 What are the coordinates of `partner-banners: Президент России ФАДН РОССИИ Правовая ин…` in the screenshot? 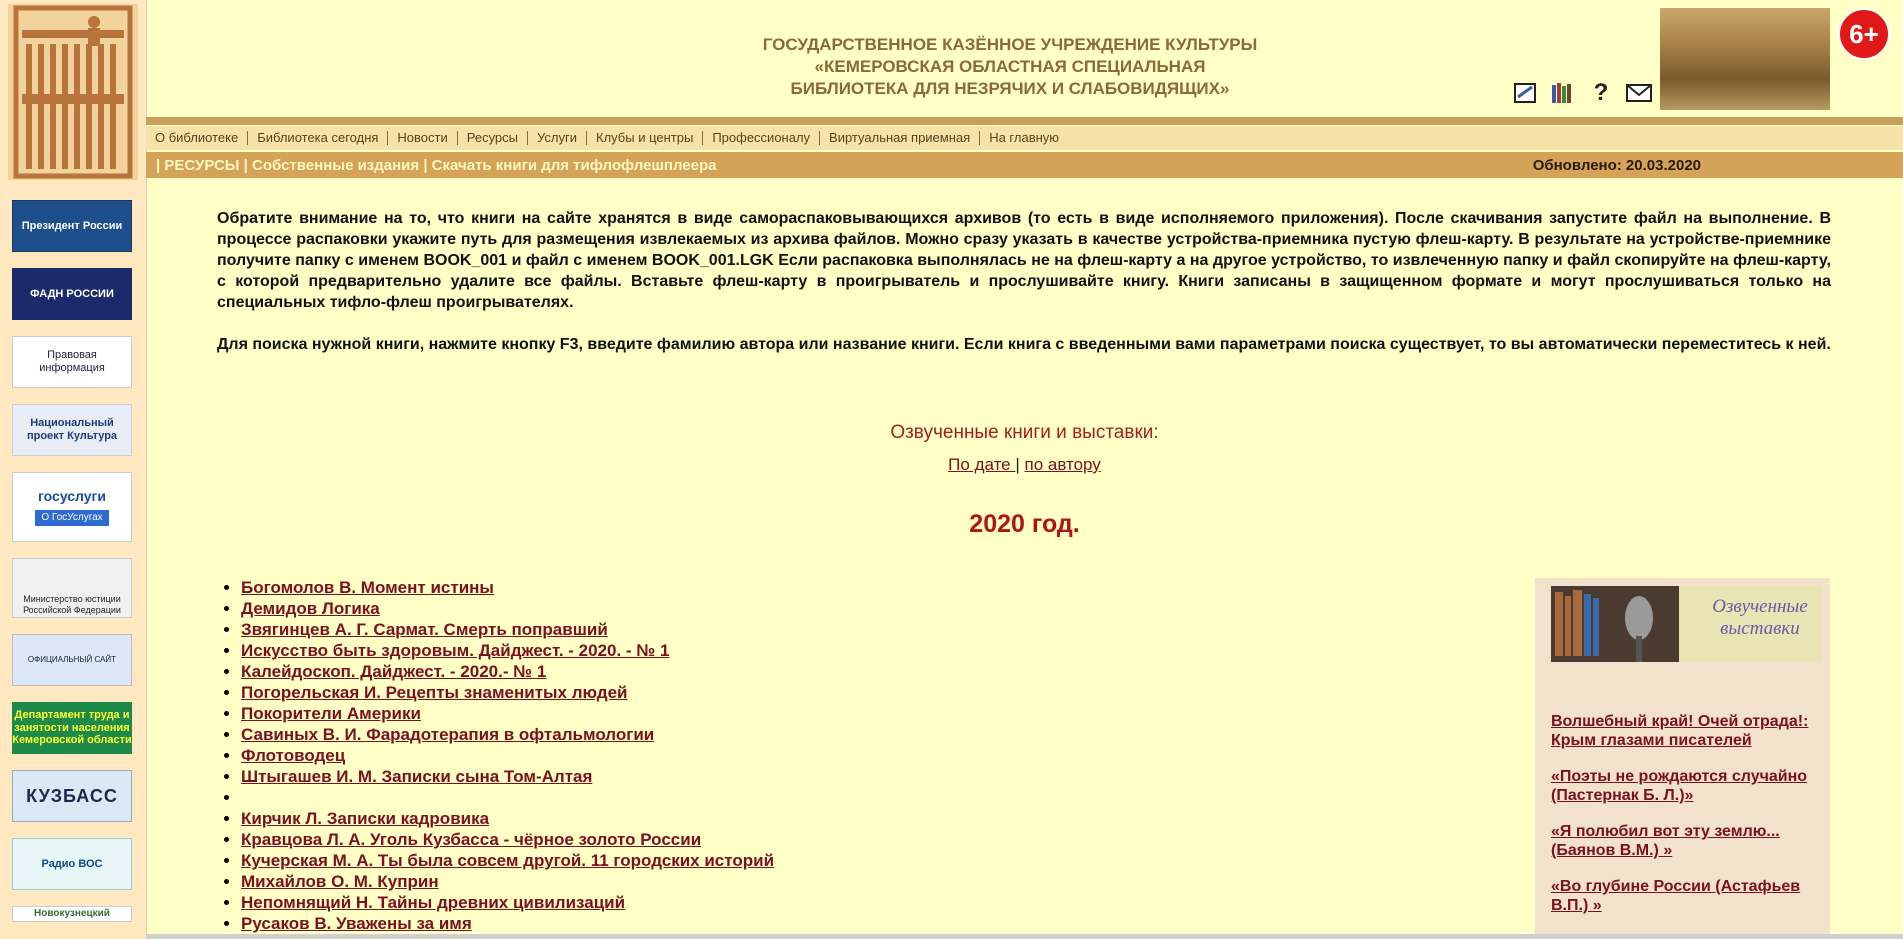 It's located at (72, 569).